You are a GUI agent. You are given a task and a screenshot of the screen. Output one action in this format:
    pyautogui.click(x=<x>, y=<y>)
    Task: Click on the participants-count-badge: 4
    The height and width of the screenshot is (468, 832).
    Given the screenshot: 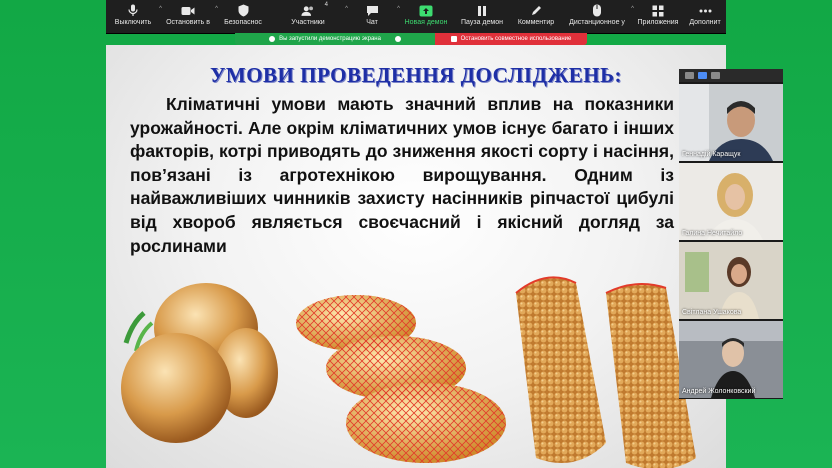 What is the action you would take?
    pyautogui.click(x=326, y=5)
    